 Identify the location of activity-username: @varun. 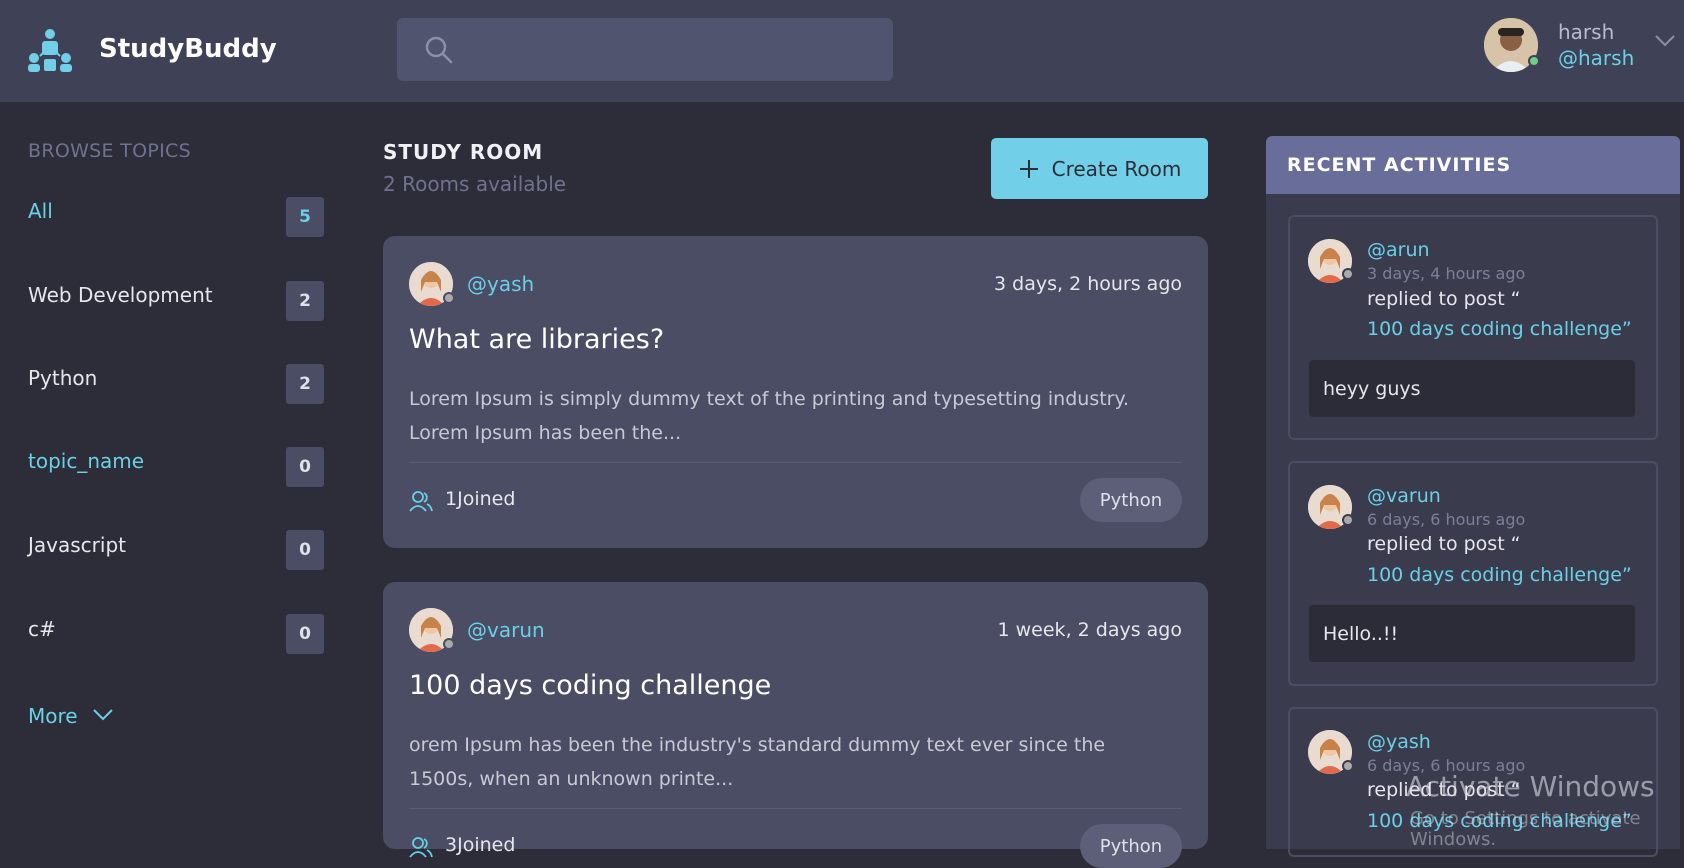
(1404, 496).